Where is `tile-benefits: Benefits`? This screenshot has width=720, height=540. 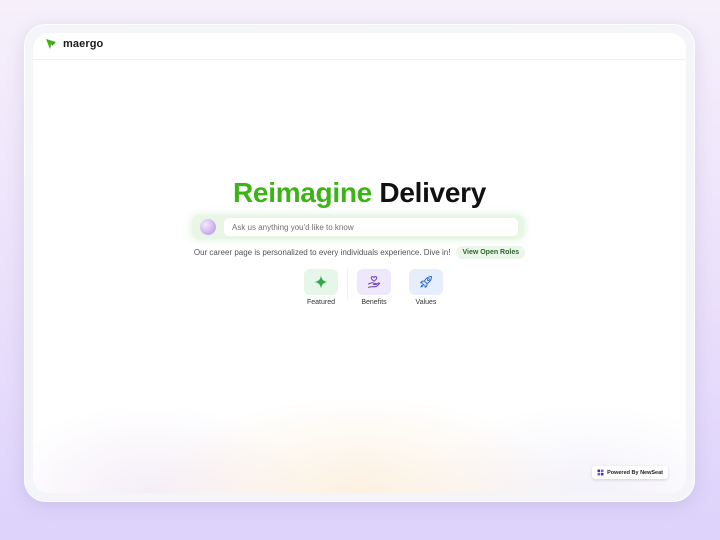 tile-benefits: Benefits is located at coordinates (374, 287).